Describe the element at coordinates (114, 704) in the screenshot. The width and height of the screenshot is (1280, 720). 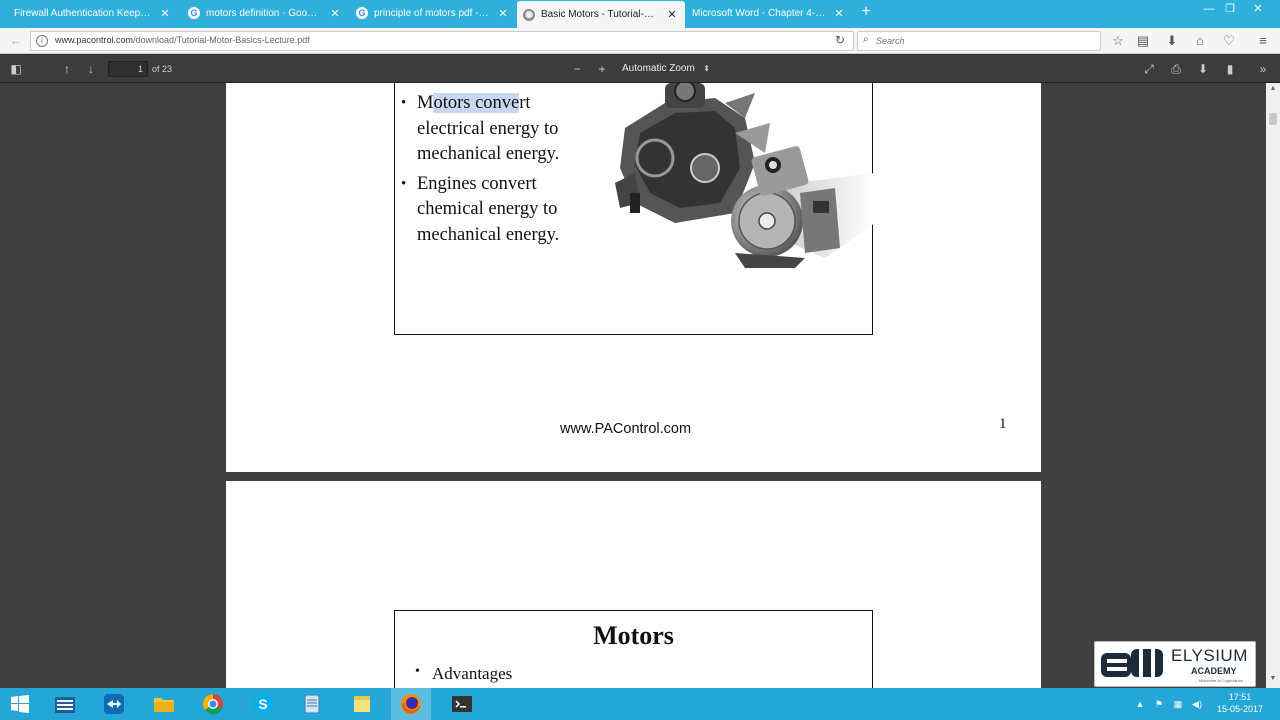
I see `teamviewer-icon` at that location.